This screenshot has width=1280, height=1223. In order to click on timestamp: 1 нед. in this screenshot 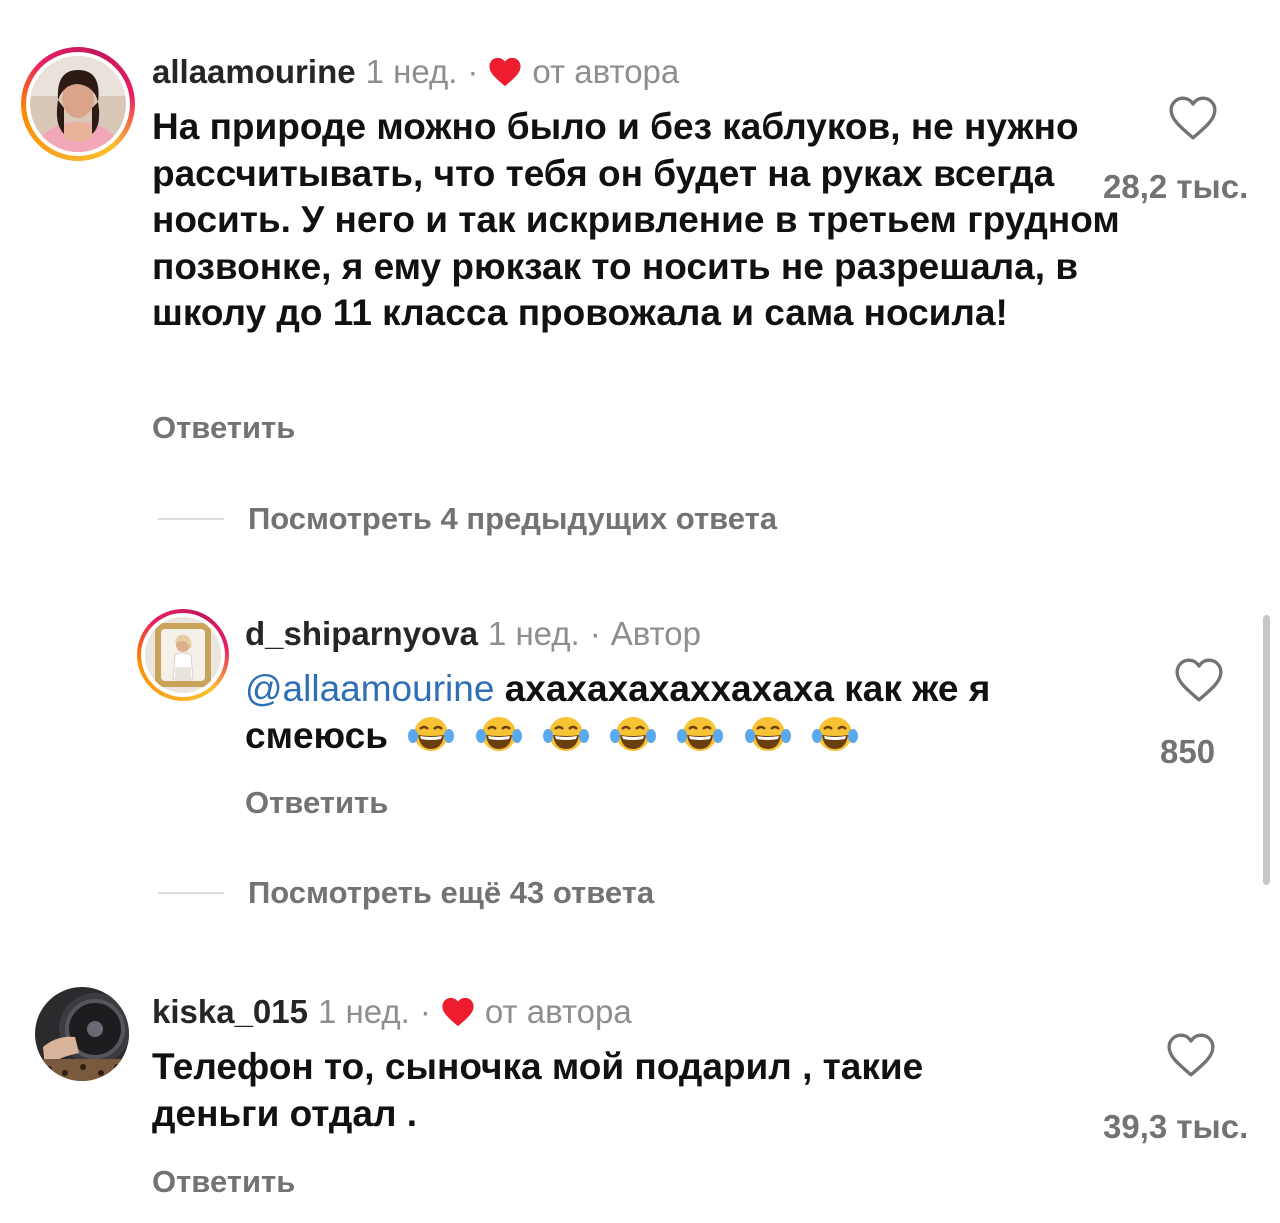, I will do `click(364, 1011)`.